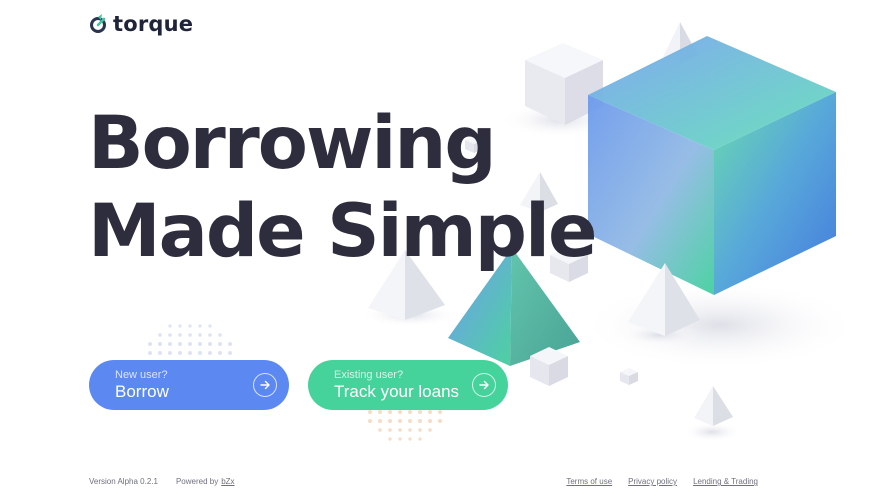 This screenshot has height=500, width=888. Describe the element at coordinates (405, 425) in the screenshot. I see `dot-pattern-right` at that location.